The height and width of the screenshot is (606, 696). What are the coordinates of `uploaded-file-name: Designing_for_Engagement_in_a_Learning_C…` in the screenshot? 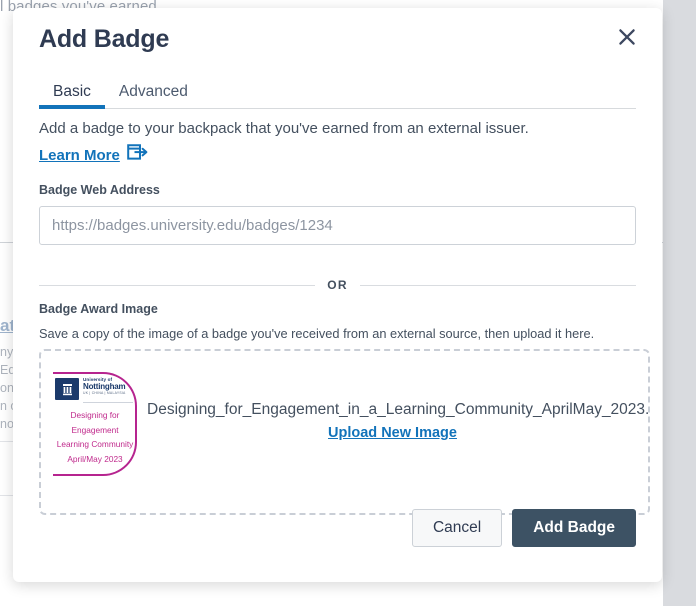 It's located at (397, 409).